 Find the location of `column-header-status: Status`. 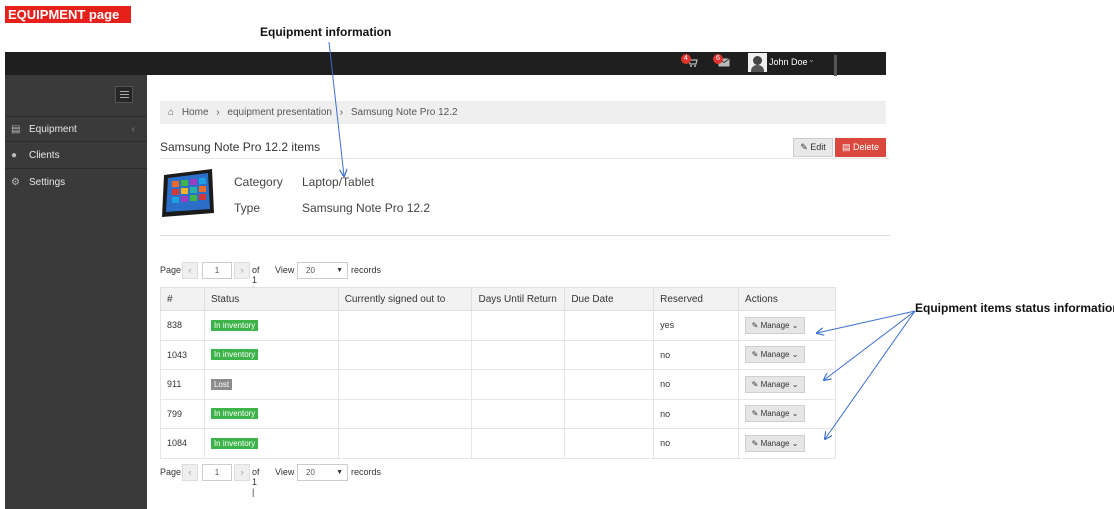

column-header-status: Status is located at coordinates (271, 299).